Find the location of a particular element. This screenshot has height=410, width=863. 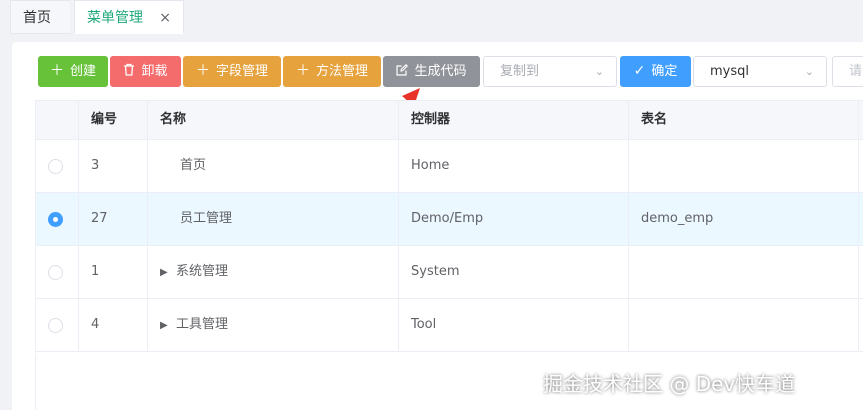

table-row: 3 首页 Home is located at coordinates (449, 166).